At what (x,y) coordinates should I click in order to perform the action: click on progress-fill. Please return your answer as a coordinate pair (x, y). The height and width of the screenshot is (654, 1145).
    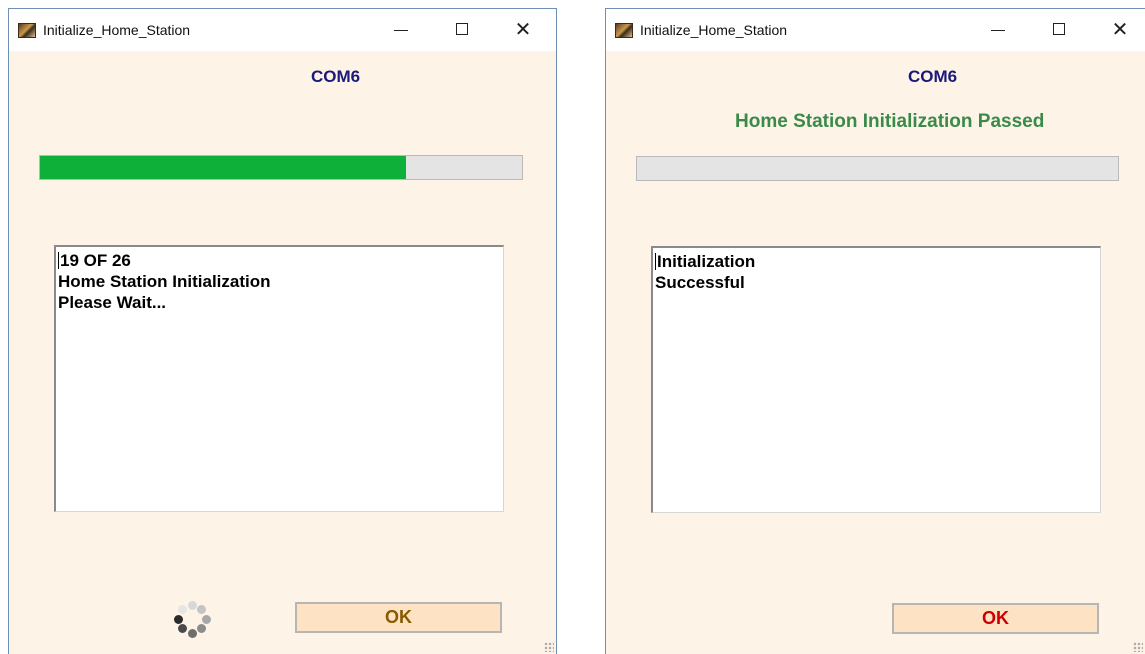
    Looking at the image, I should click on (223, 167).